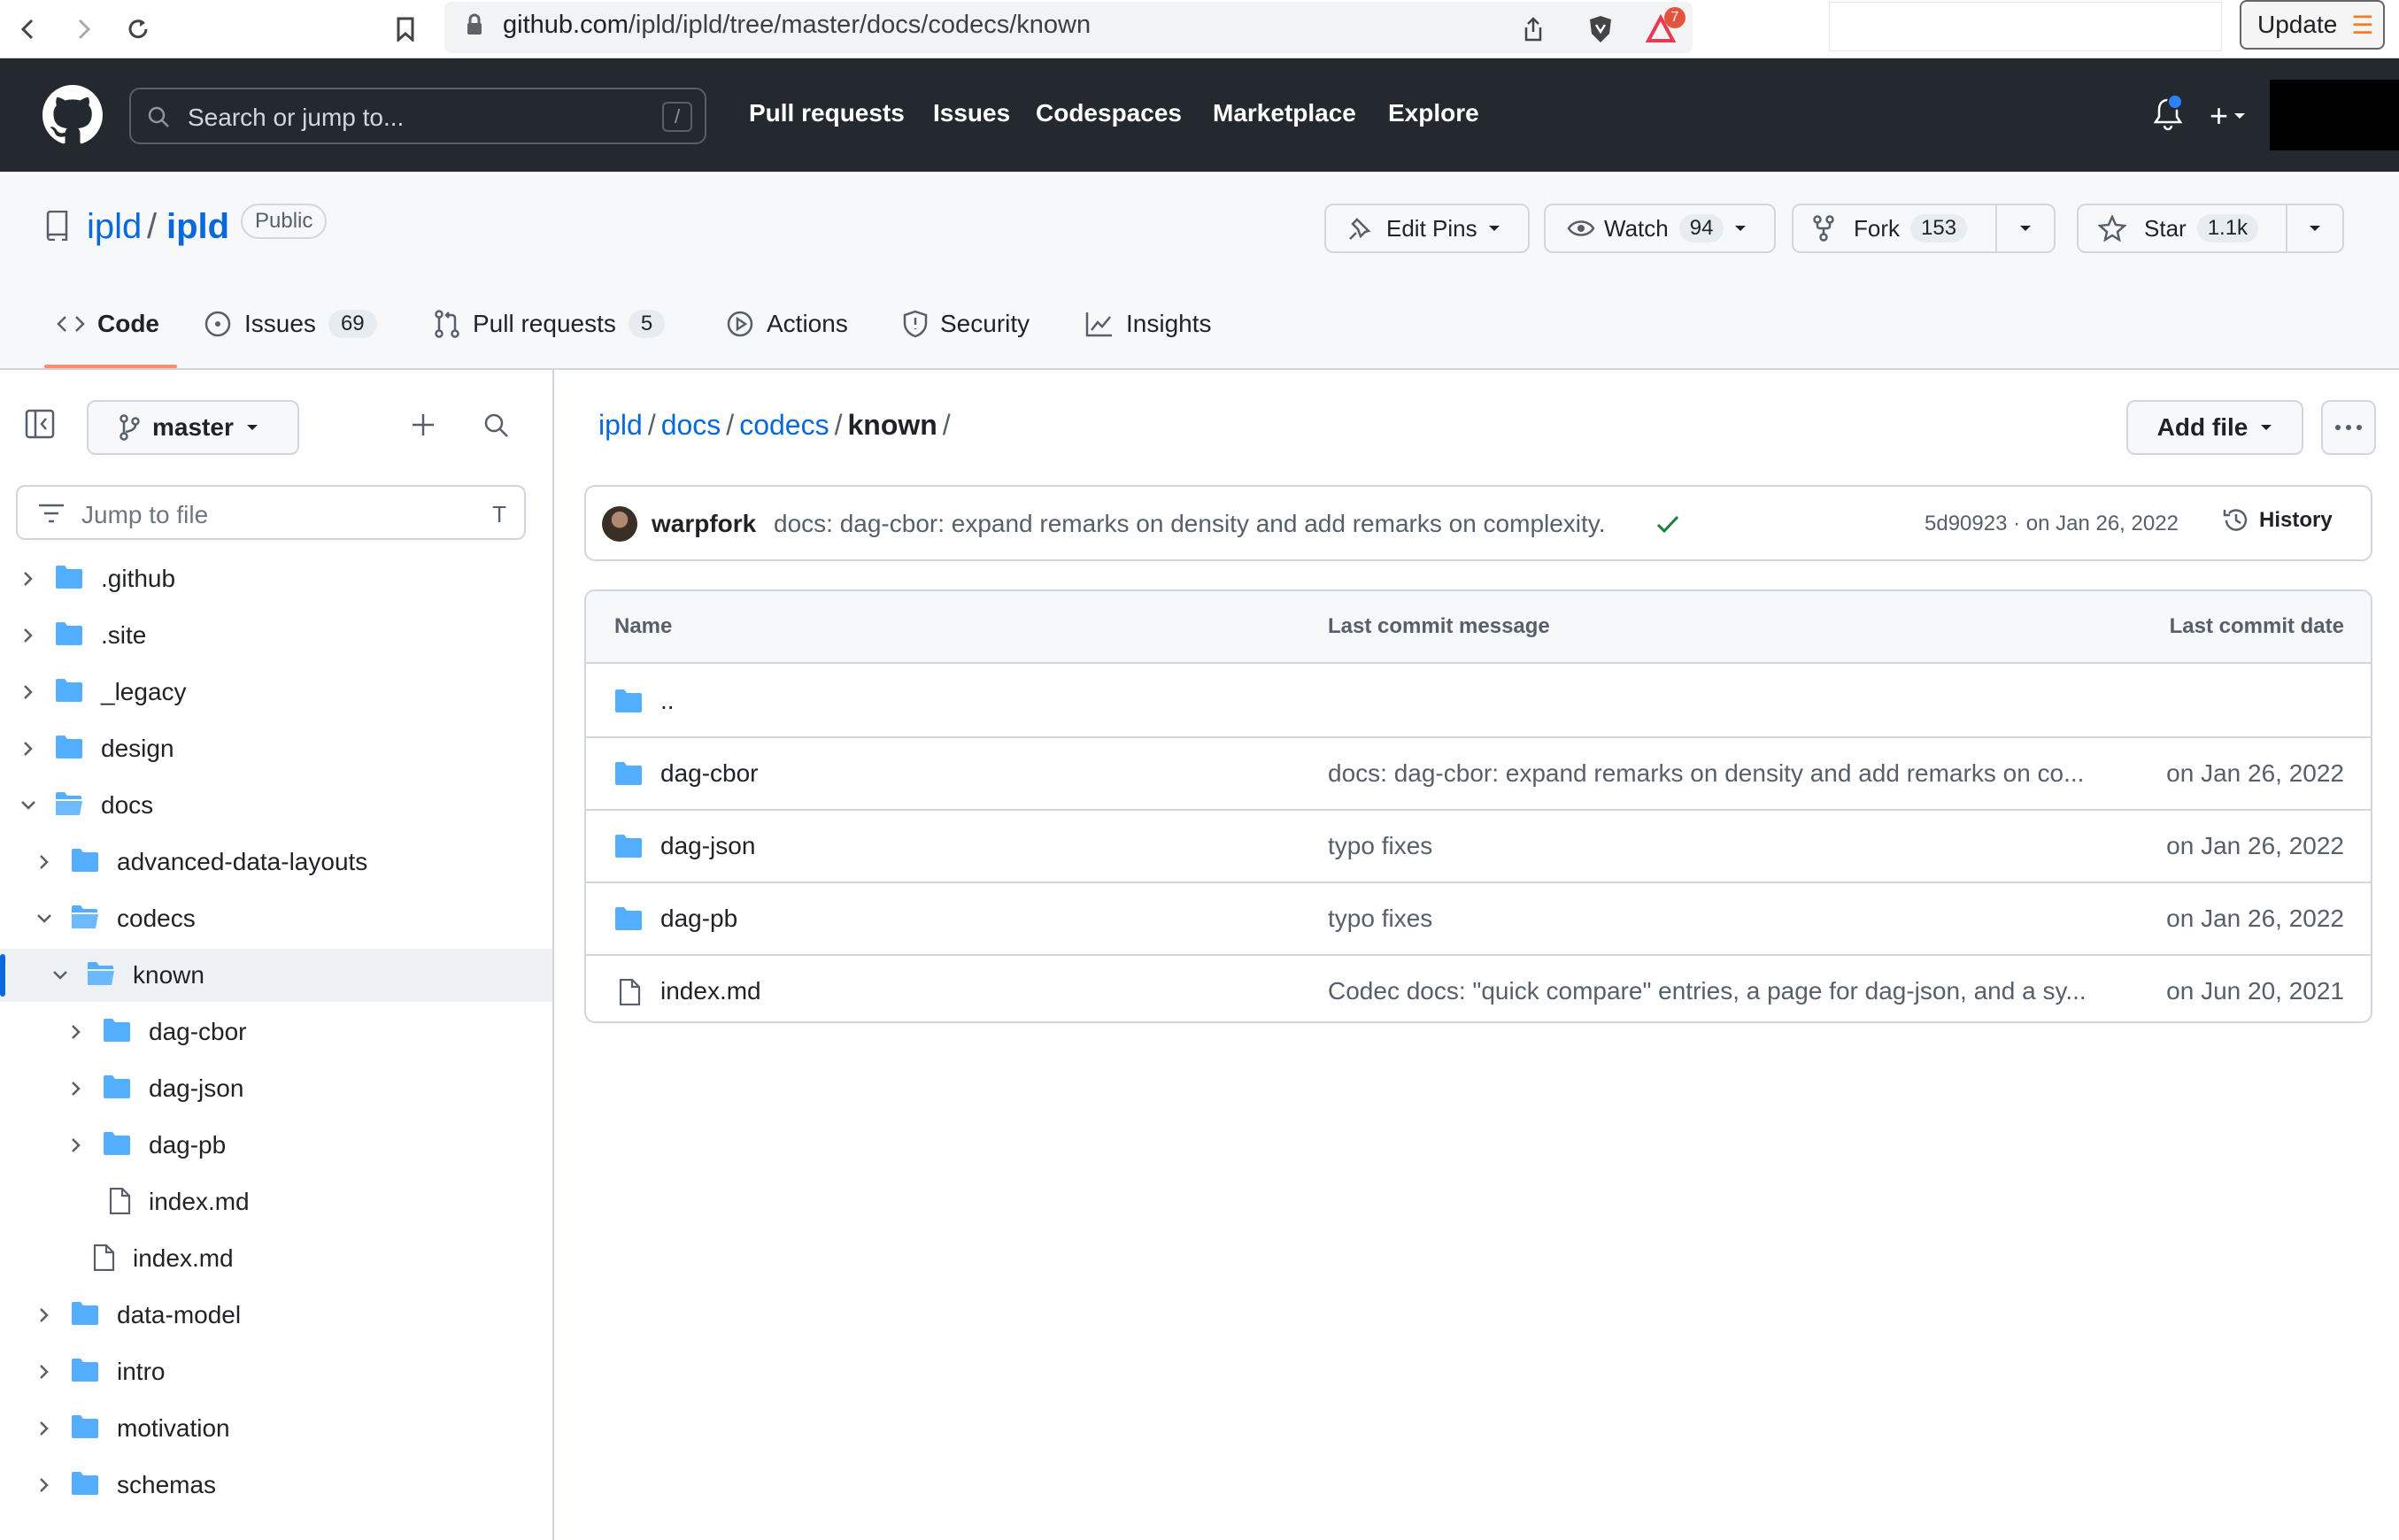 The width and height of the screenshot is (2399, 1540). What do you see at coordinates (966, 323) in the screenshot?
I see `tab-security: Security` at bounding box center [966, 323].